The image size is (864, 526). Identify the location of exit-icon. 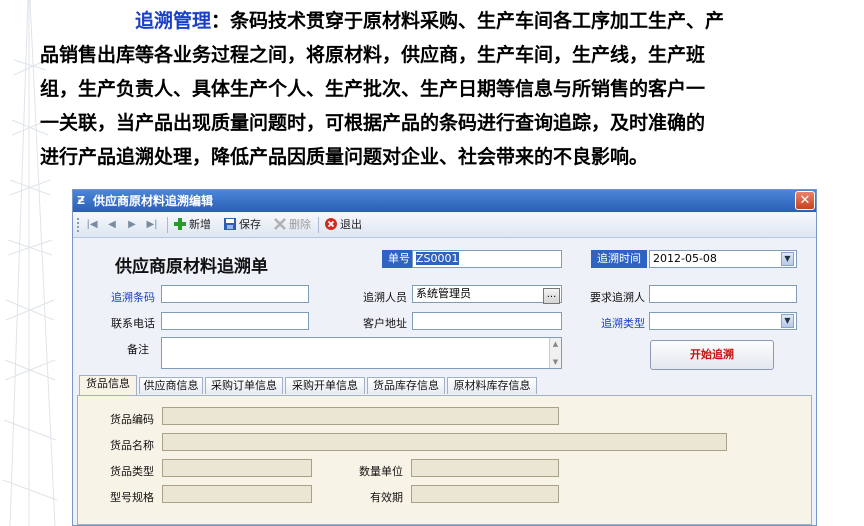
(331, 224).